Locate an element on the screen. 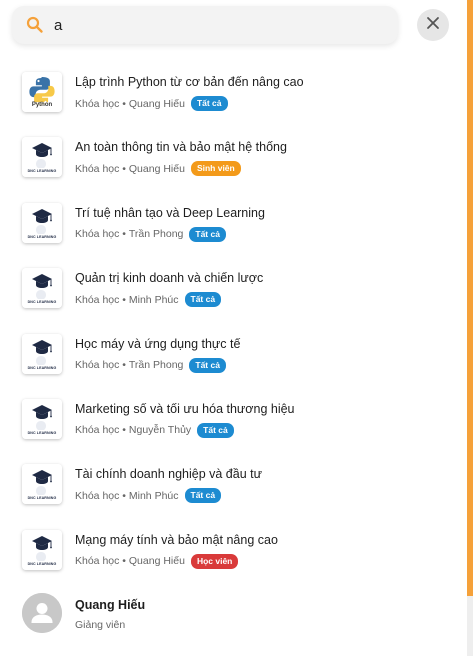 The width and height of the screenshot is (473, 656). close-icon is located at coordinates (433, 25).